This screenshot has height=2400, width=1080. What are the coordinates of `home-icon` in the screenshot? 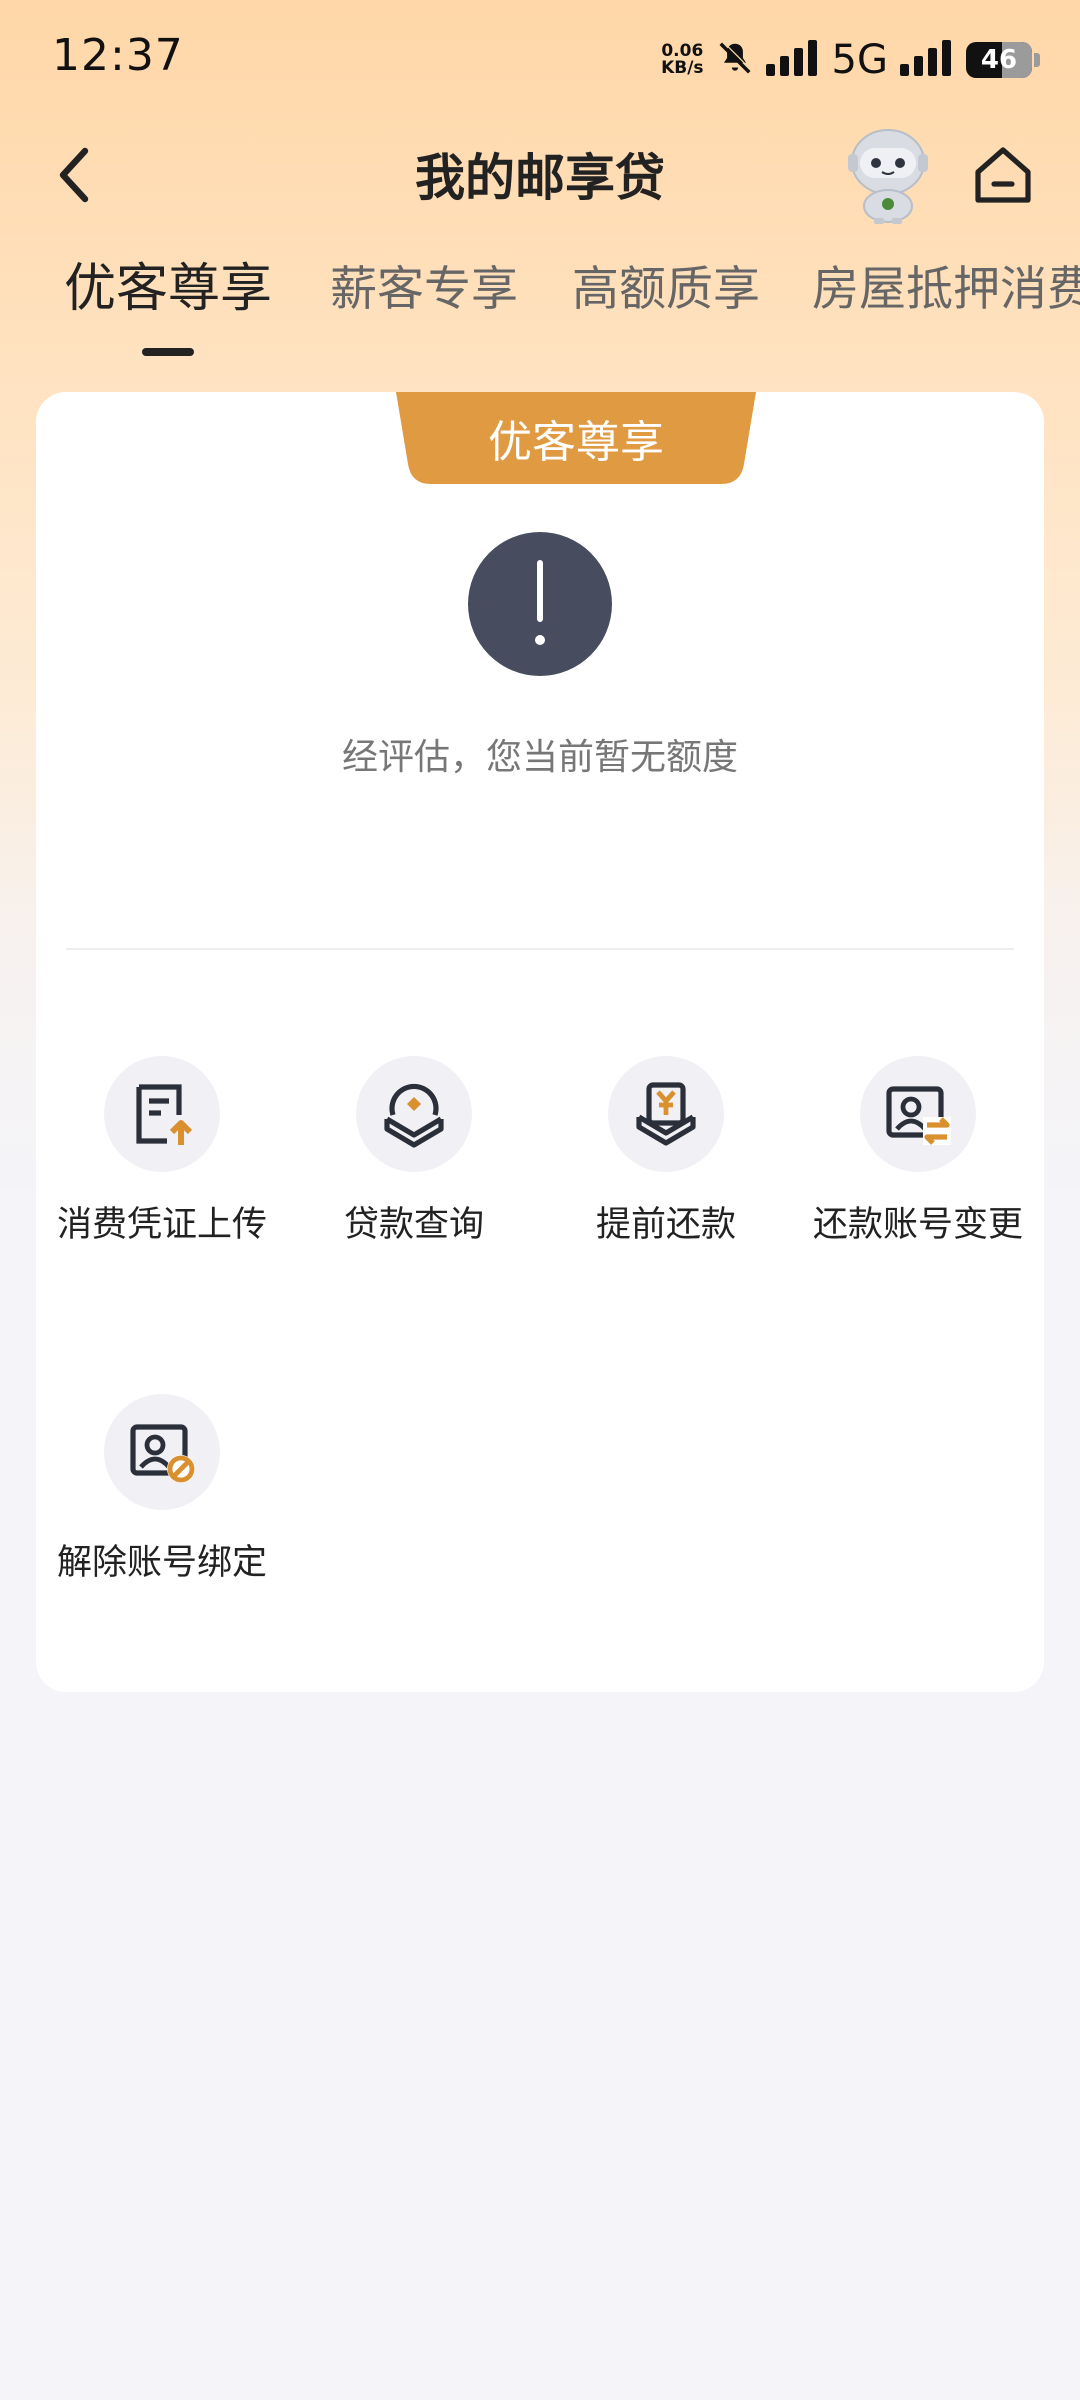 It's located at (1003, 175).